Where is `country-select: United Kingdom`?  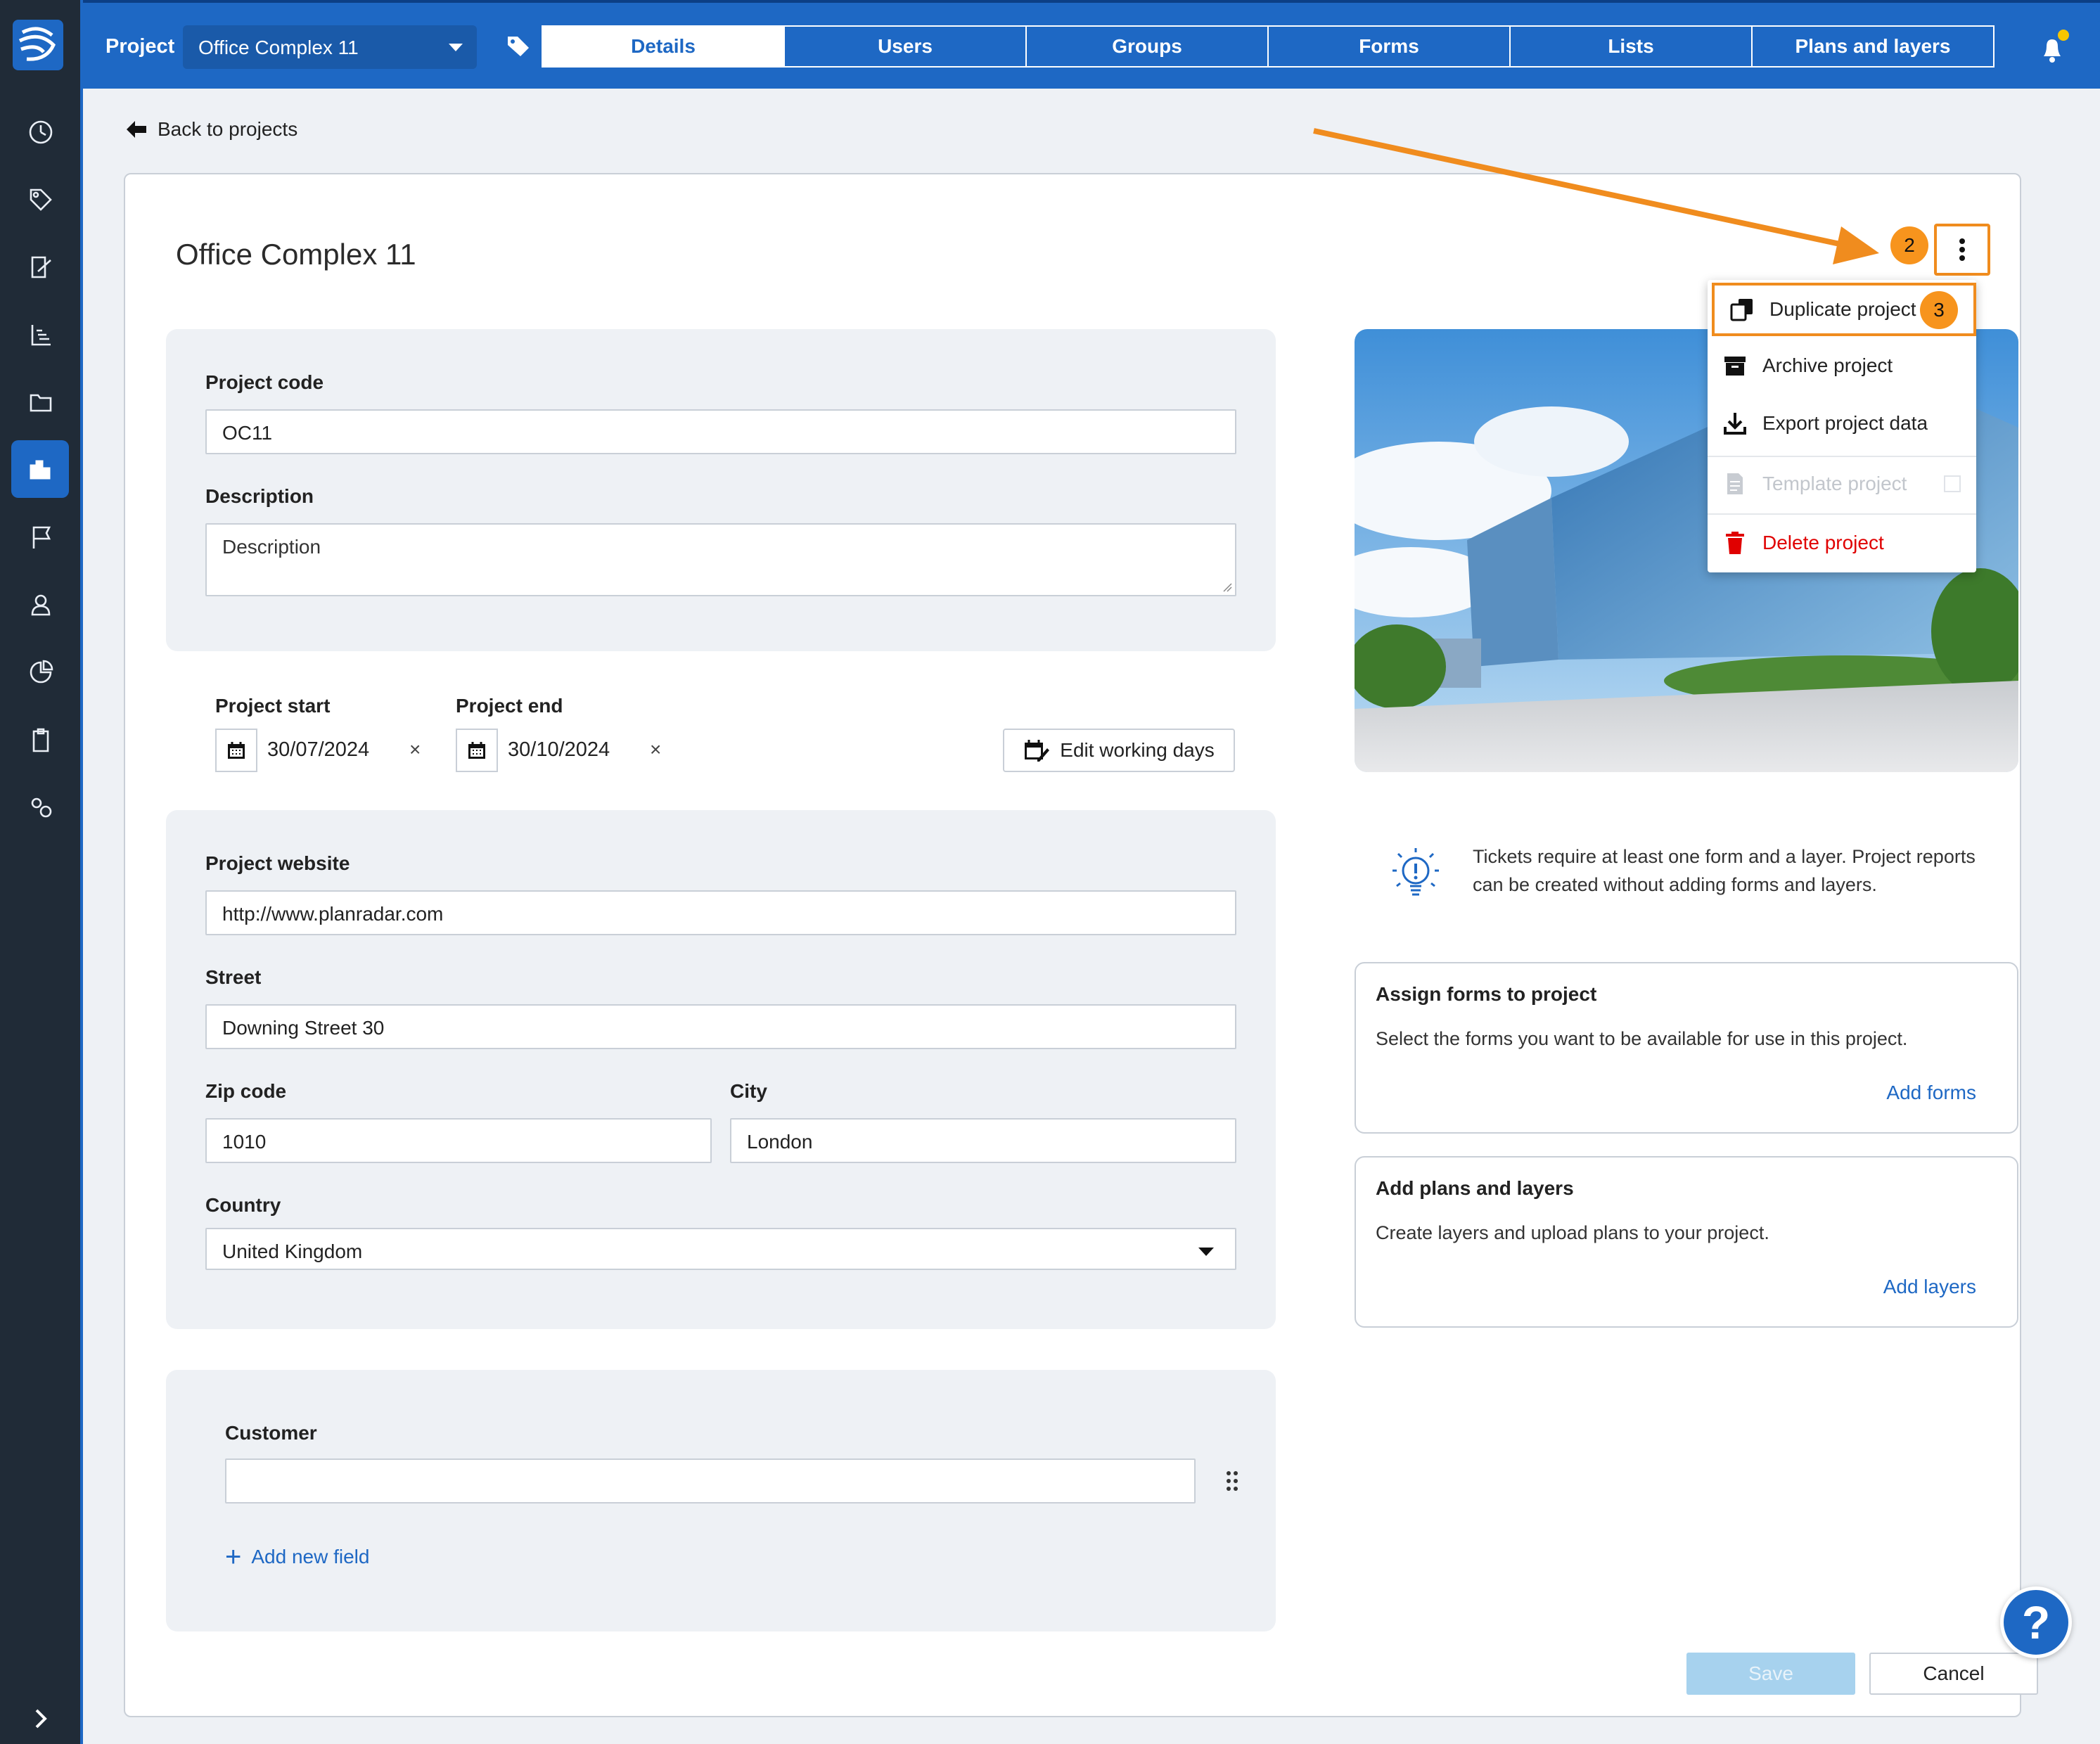 country-select: United Kingdom is located at coordinates (720, 1249).